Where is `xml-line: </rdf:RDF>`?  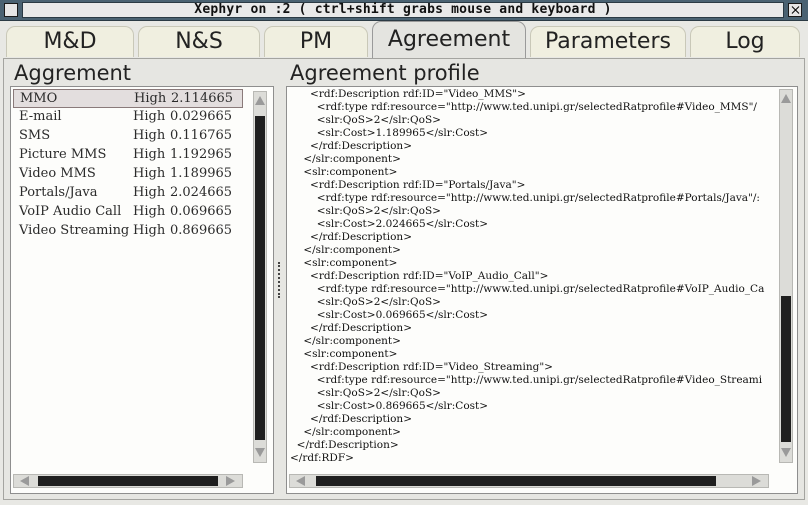
xml-line: </rdf:RDF> is located at coordinates (322, 458).